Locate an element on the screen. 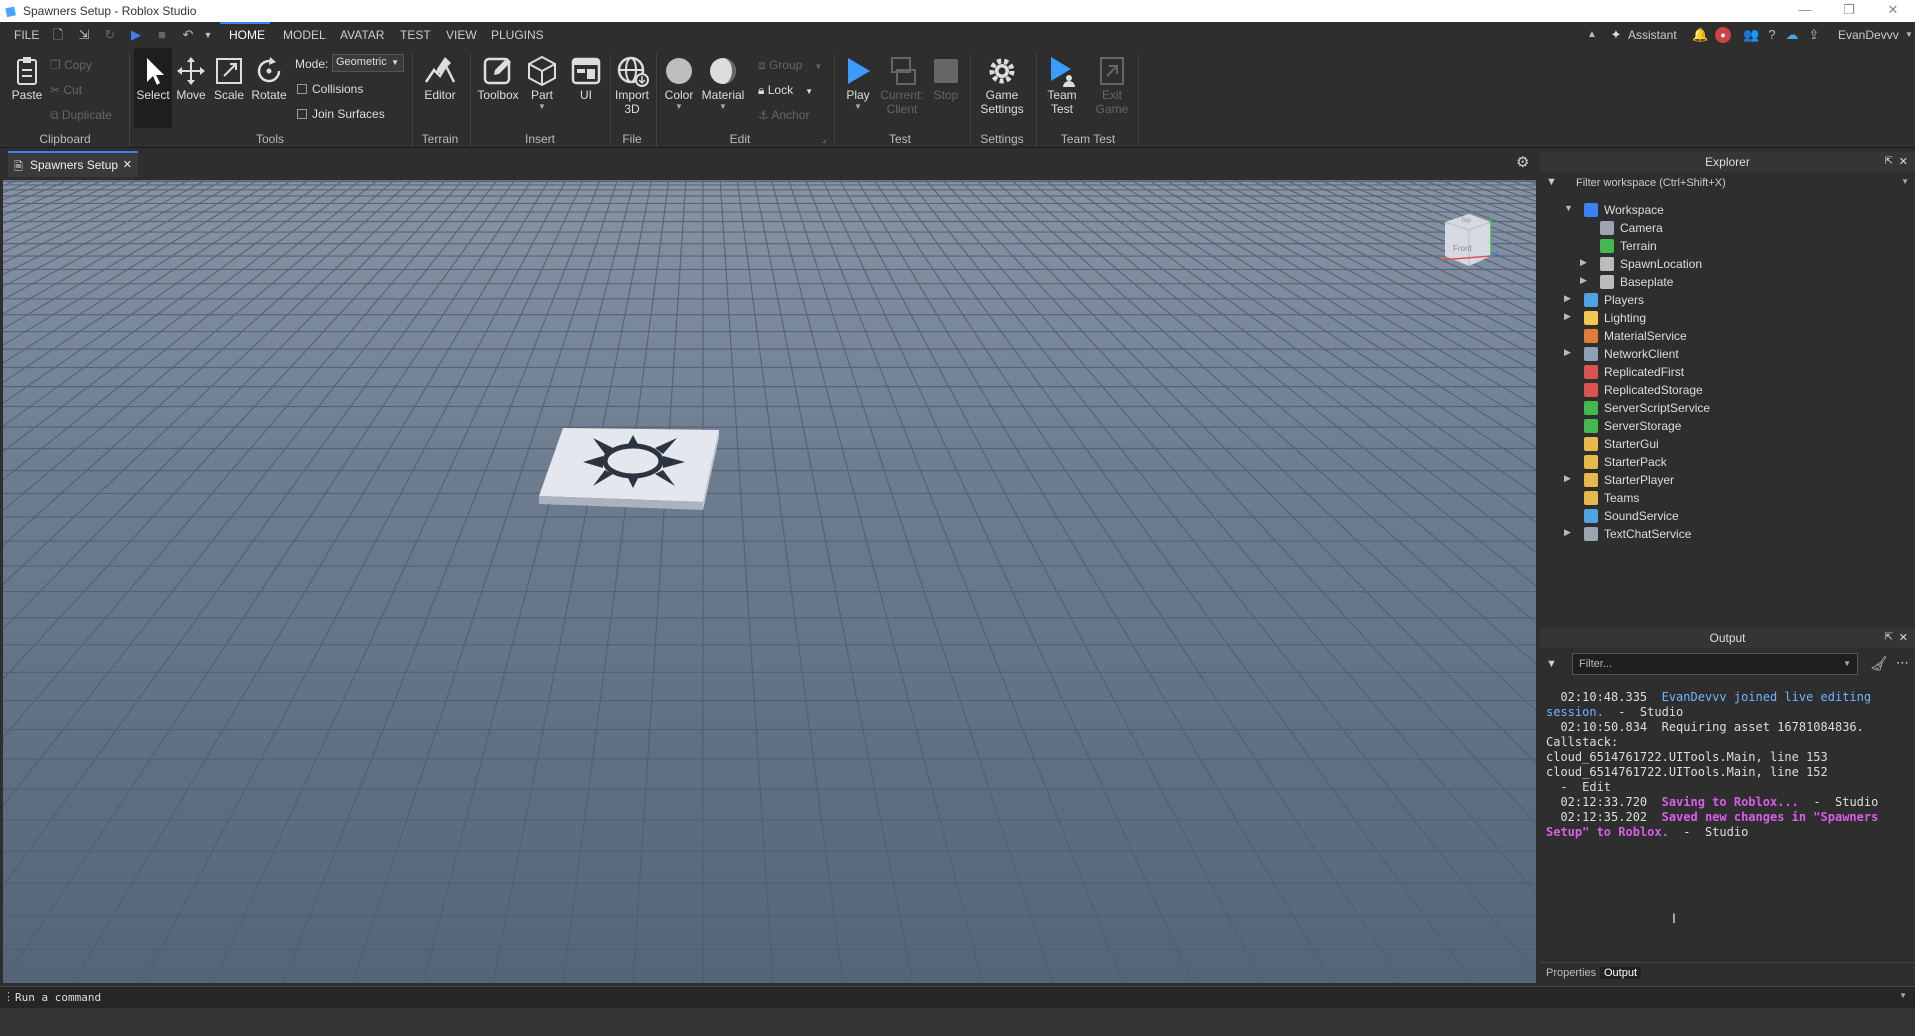  material-button: Material ▼ is located at coordinates (723, 82).